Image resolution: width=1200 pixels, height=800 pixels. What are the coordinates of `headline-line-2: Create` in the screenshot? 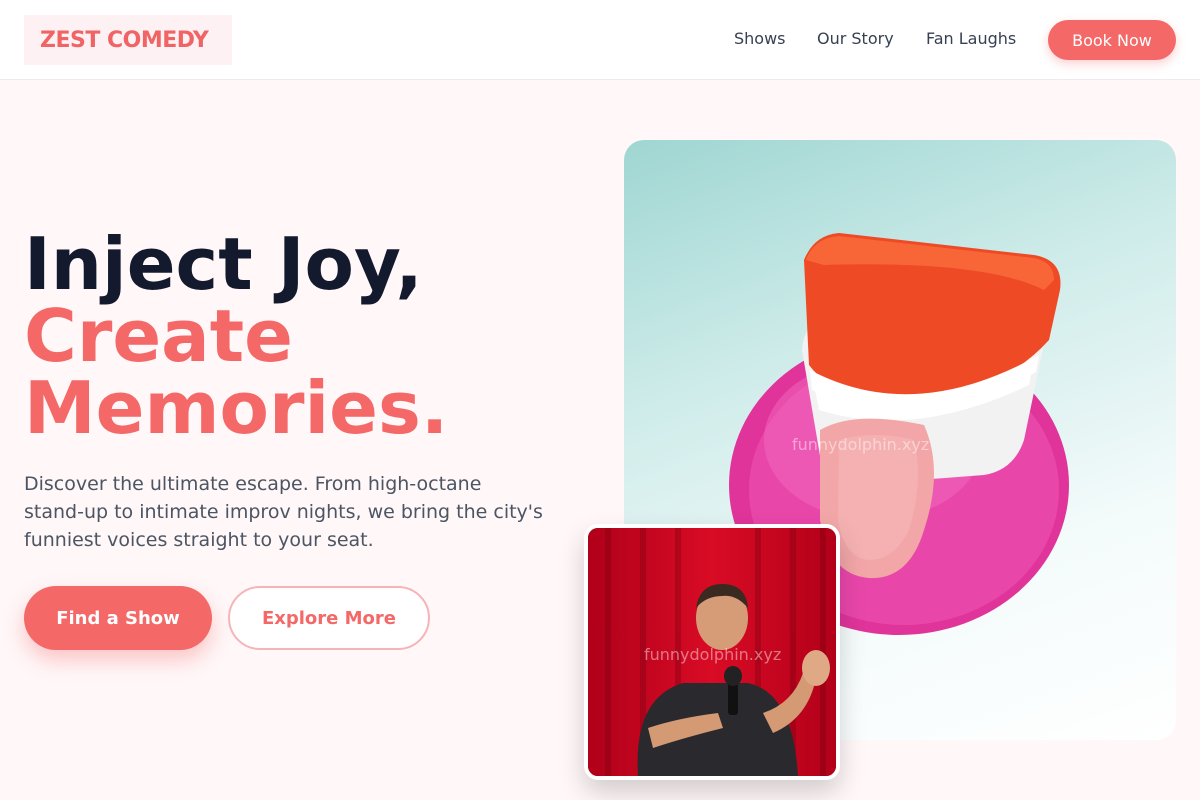 It's located at (159, 336).